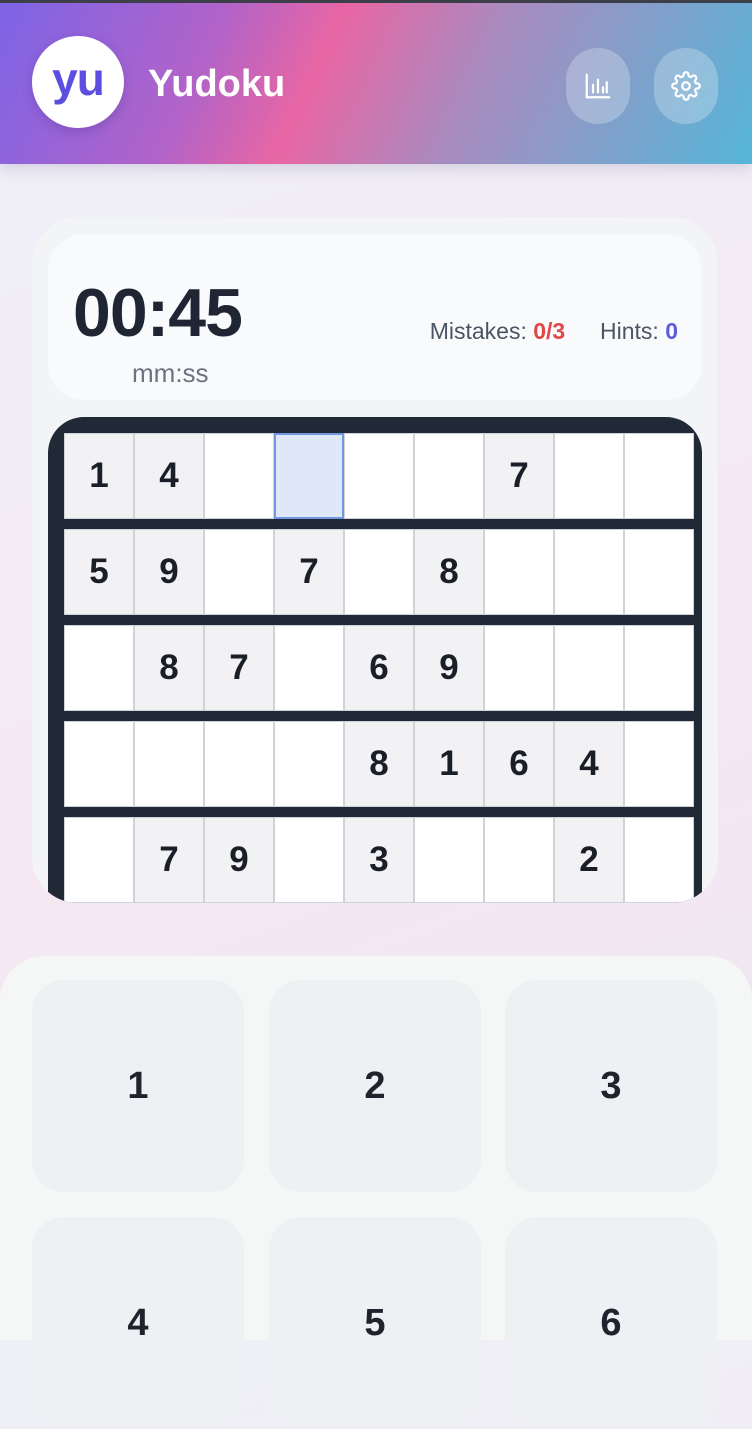 The image size is (752, 1429). What do you see at coordinates (589, 860) in the screenshot?
I see `sudoku-cell: 2` at bounding box center [589, 860].